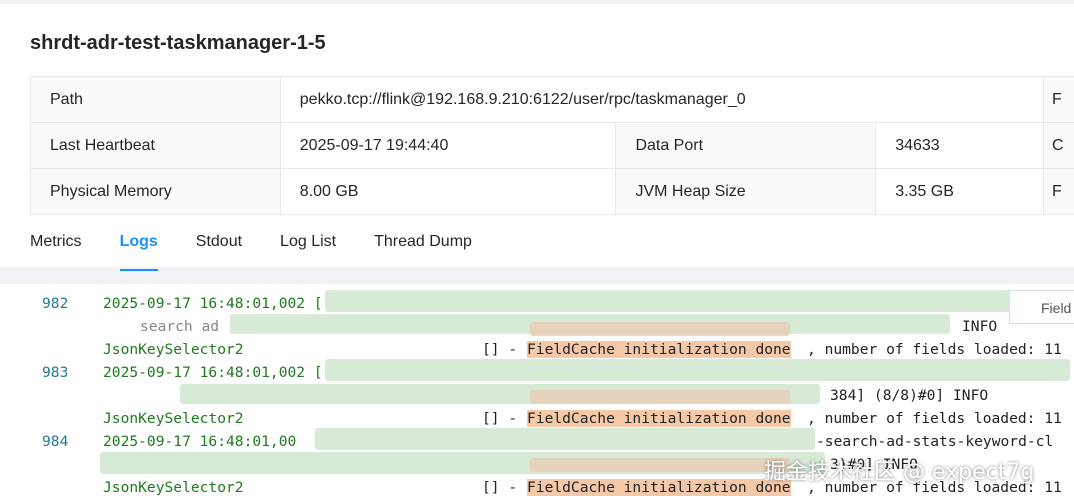 Image resolution: width=1074 pixels, height=500 pixels. I want to click on log-fragment: search ad, so click(180, 326).